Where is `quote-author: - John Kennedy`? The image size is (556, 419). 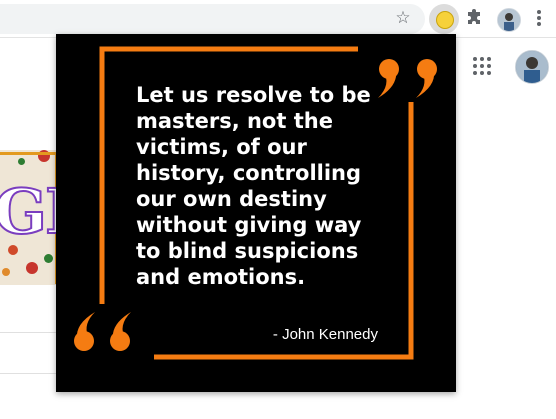
quote-author: - John Kennedy is located at coordinates (325, 334).